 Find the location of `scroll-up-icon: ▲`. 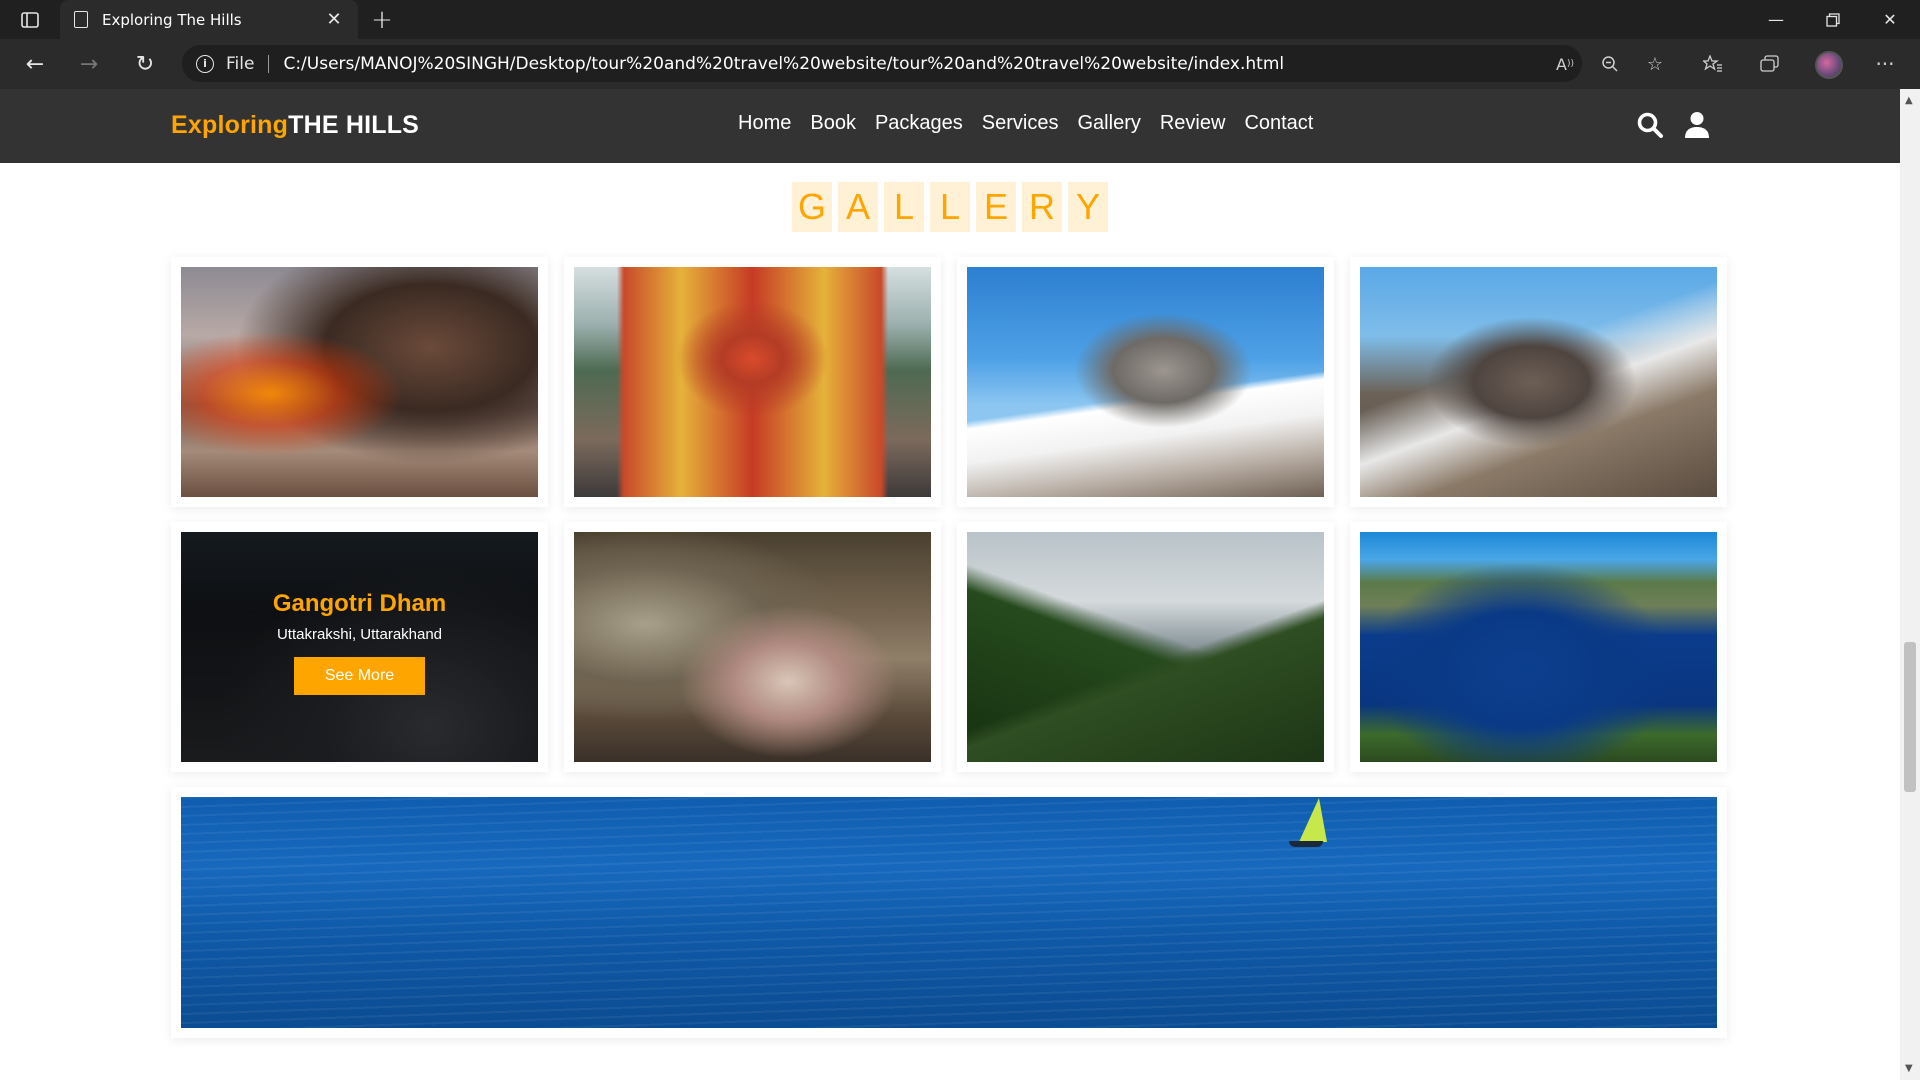

scroll-up-icon: ▲ is located at coordinates (1909, 100).